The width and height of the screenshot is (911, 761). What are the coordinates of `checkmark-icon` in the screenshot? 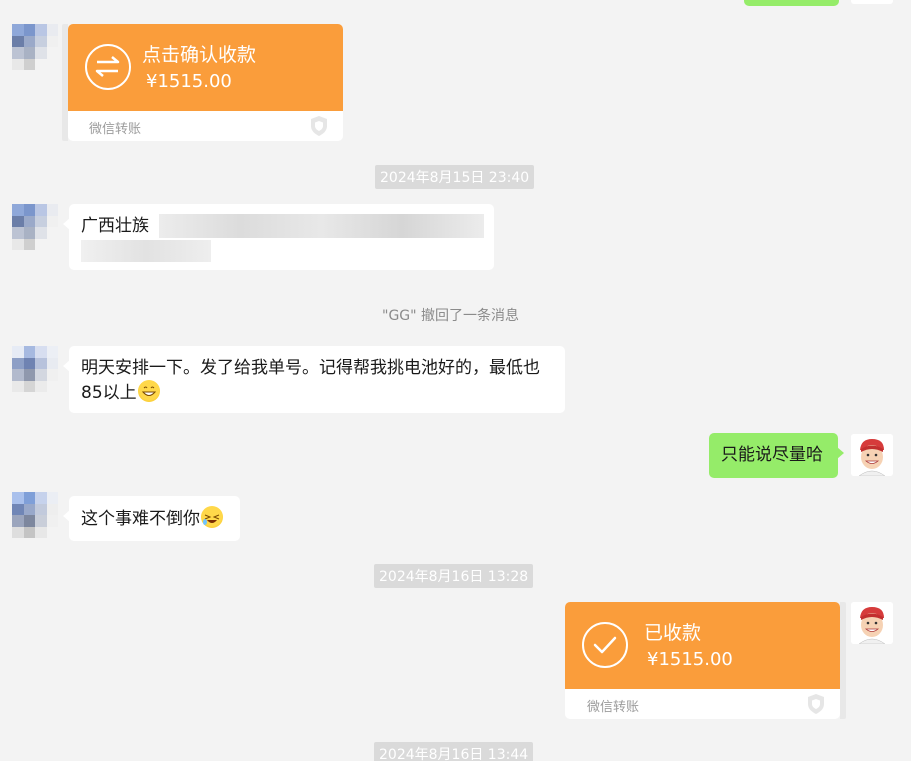 It's located at (605, 645).